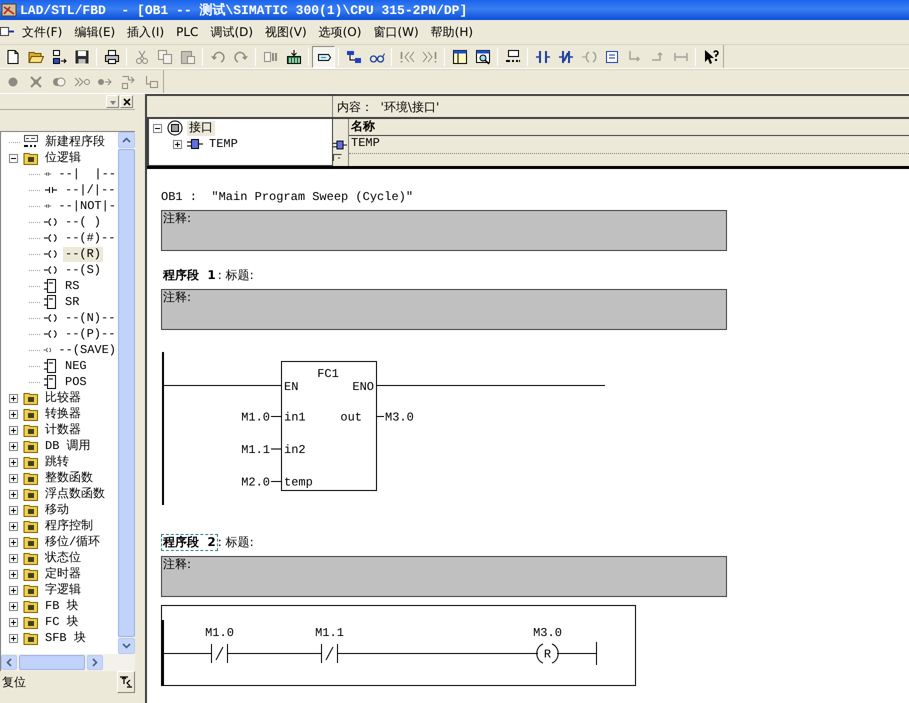 Image resolution: width=909 pixels, height=703 pixels. What do you see at coordinates (255, 450) in the screenshot?
I see `operand-label: M1.1` at bounding box center [255, 450].